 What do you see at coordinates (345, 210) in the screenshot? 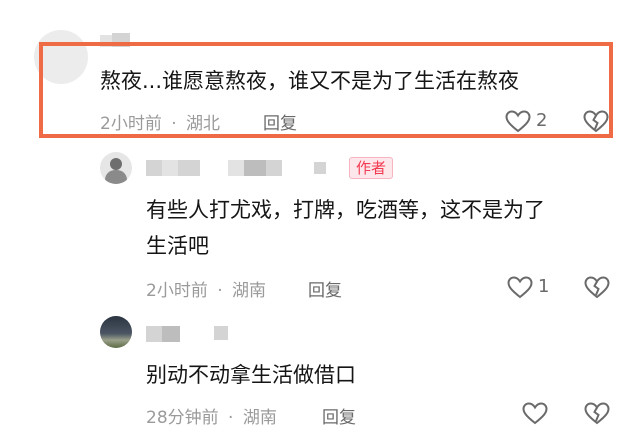
I see `comment-text: 有些人打尤戏，打牌，吃酒等，这不是为了` at bounding box center [345, 210].